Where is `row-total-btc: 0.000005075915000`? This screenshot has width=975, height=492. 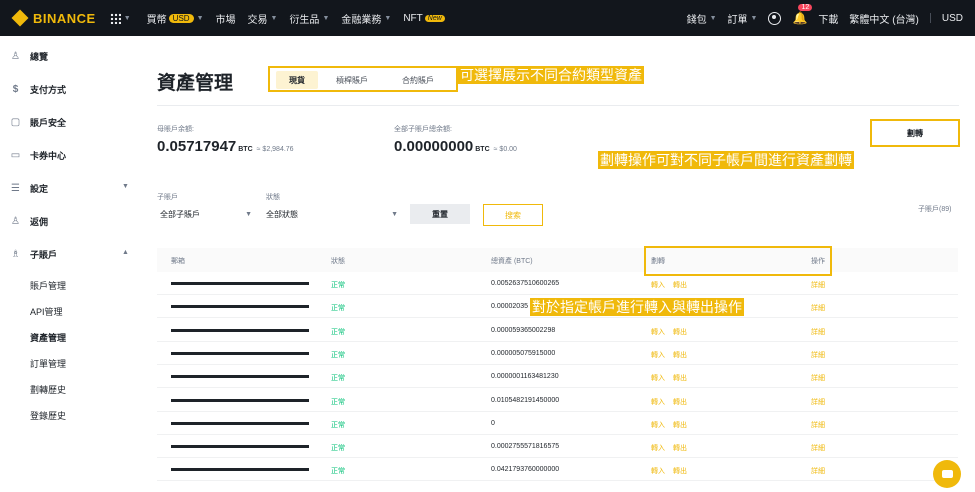
row-total-btc: 0.000005075915000 is located at coordinates (523, 353).